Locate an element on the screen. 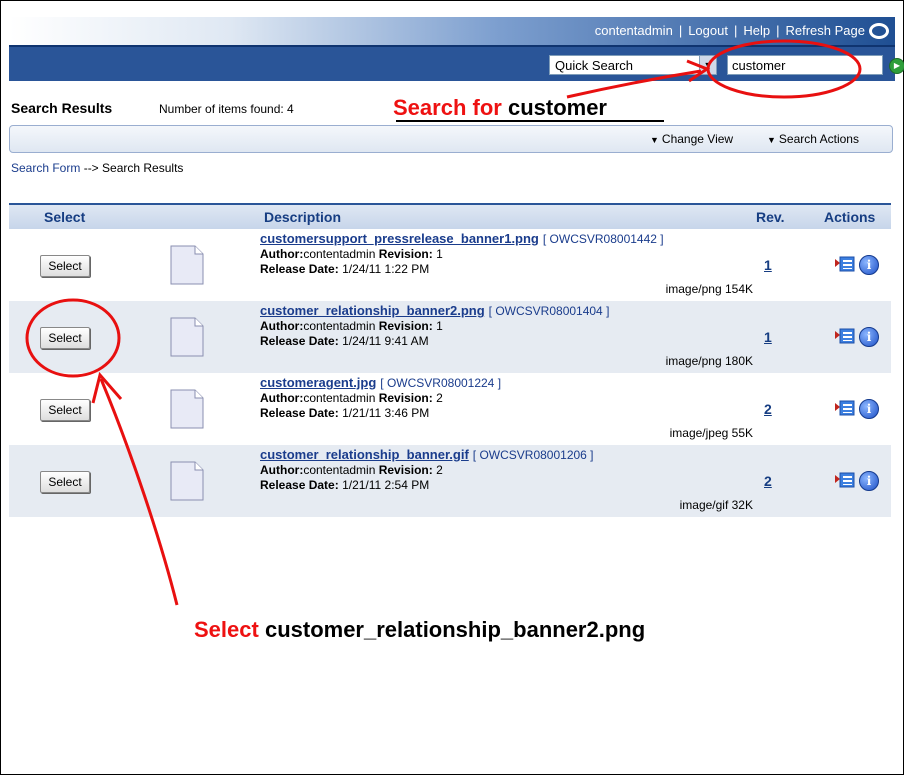 The height and width of the screenshot is (776, 904). search-input is located at coordinates (805, 65).